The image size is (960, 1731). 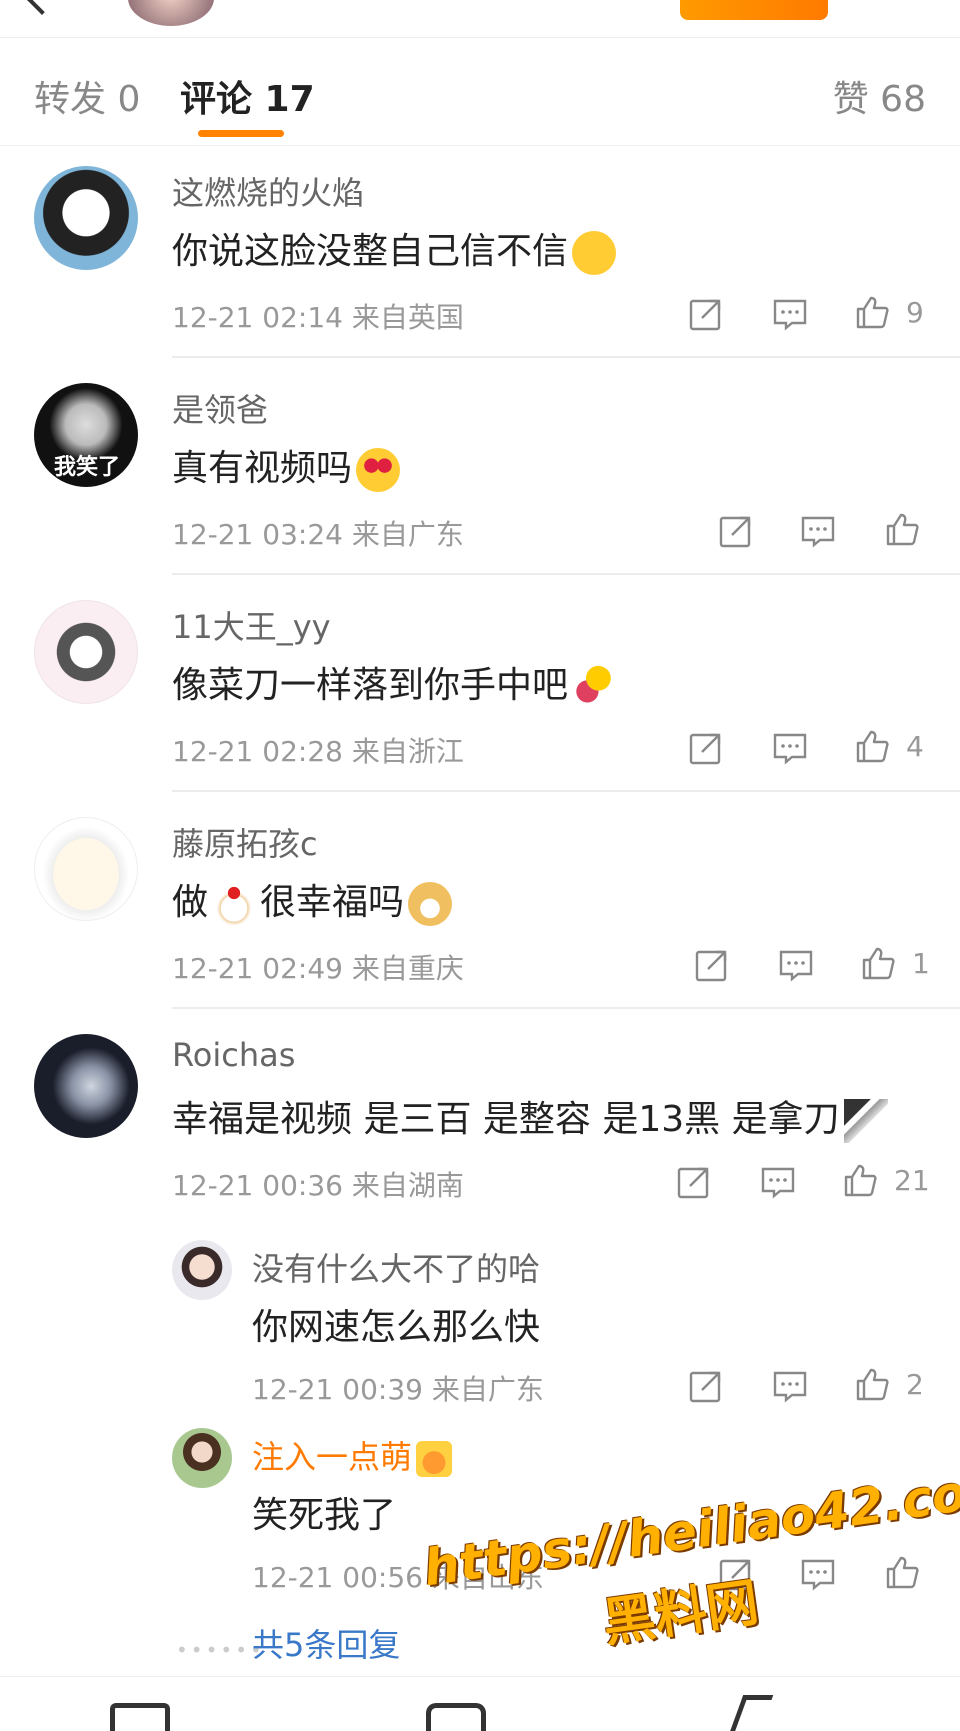 I want to click on follow-button, so click(x=754, y=10).